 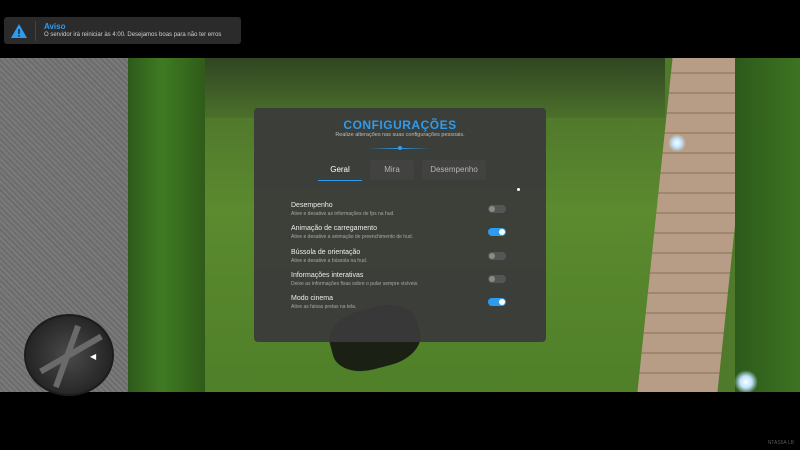 I want to click on minimap-road, so click(x=67, y=356).